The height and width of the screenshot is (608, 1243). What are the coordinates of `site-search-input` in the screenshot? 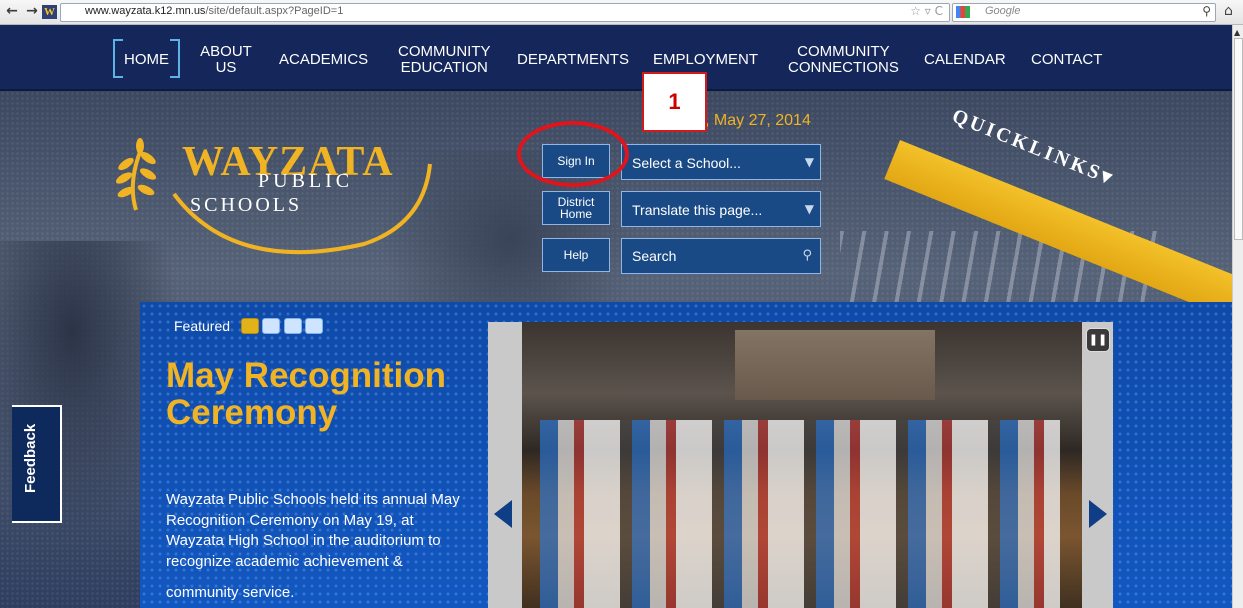 It's located at (721, 256).